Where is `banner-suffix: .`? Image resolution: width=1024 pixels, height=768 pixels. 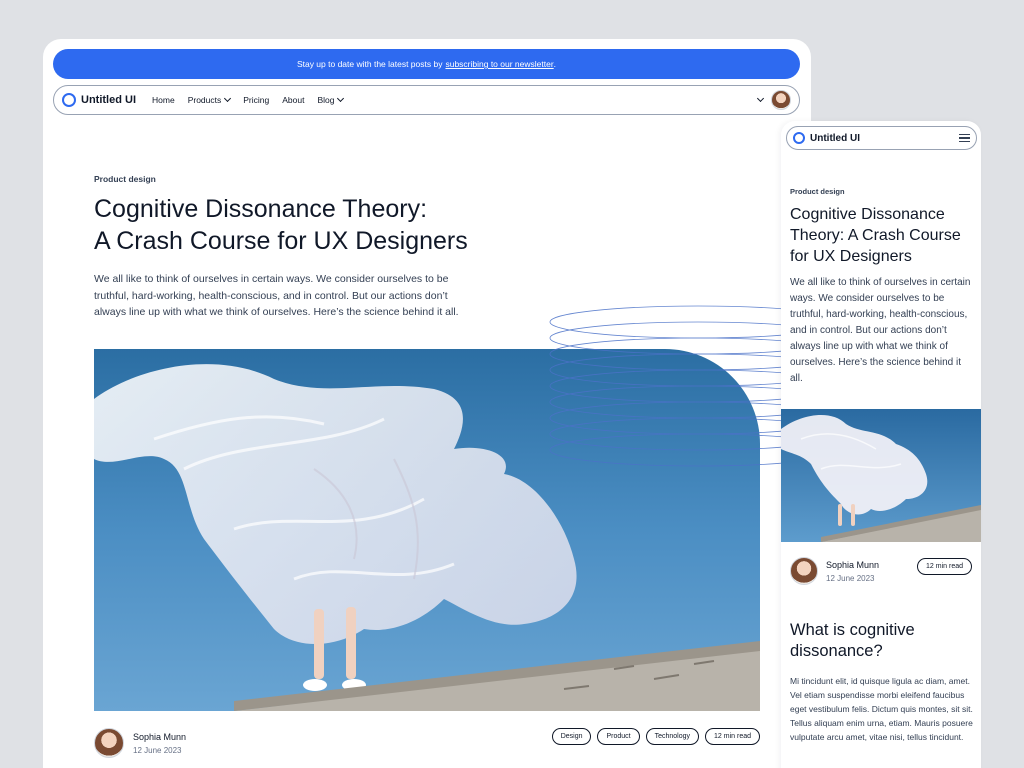 banner-suffix: . is located at coordinates (555, 64).